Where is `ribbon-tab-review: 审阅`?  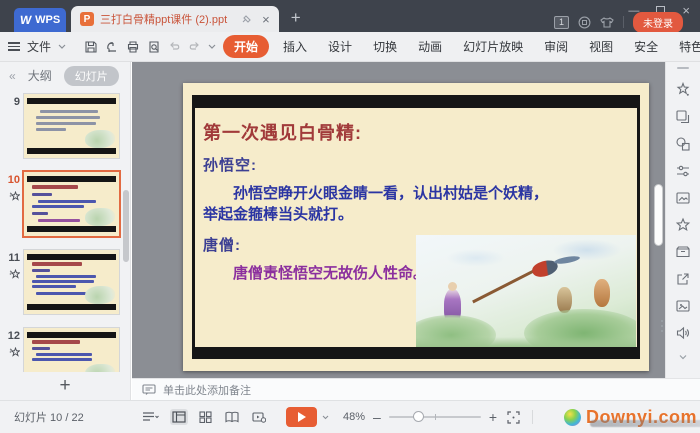 ribbon-tab-review: 审阅 is located at coordinates (556, 46).